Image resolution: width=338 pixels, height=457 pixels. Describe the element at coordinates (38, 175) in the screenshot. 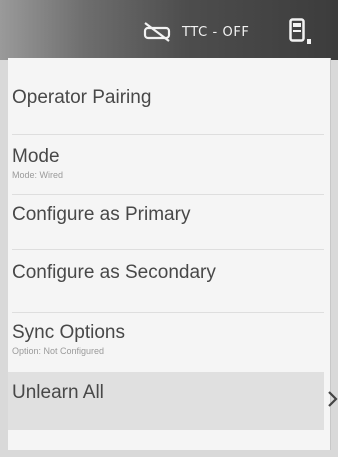

I see `menu-item-subtitle: Mode: Wired` at that location.